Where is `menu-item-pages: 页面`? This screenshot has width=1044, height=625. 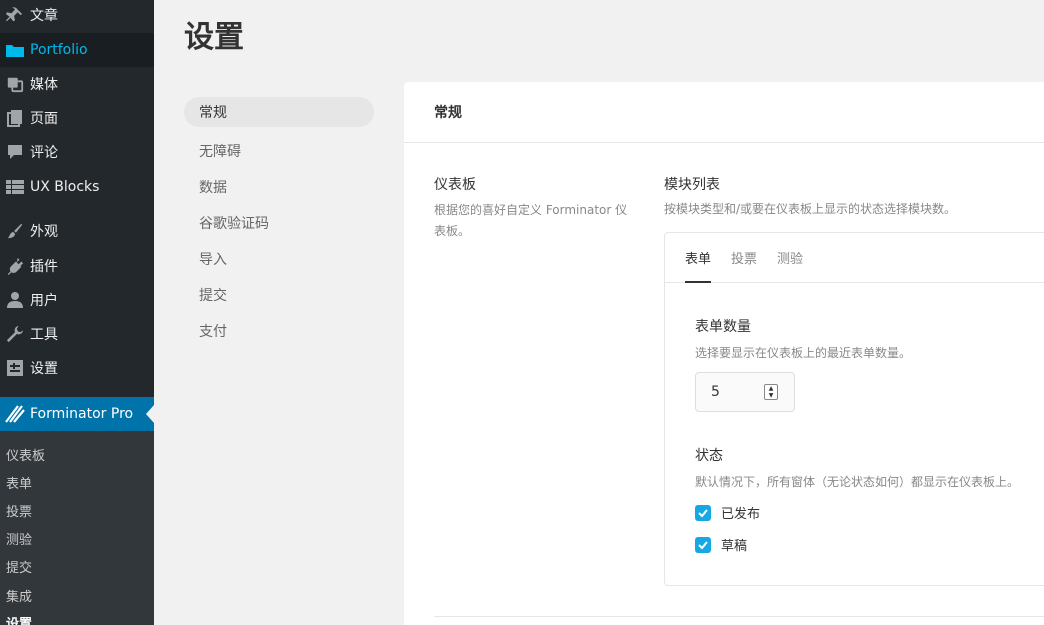 menu-item-pages: 页面 is located at coordinates (77, 118).